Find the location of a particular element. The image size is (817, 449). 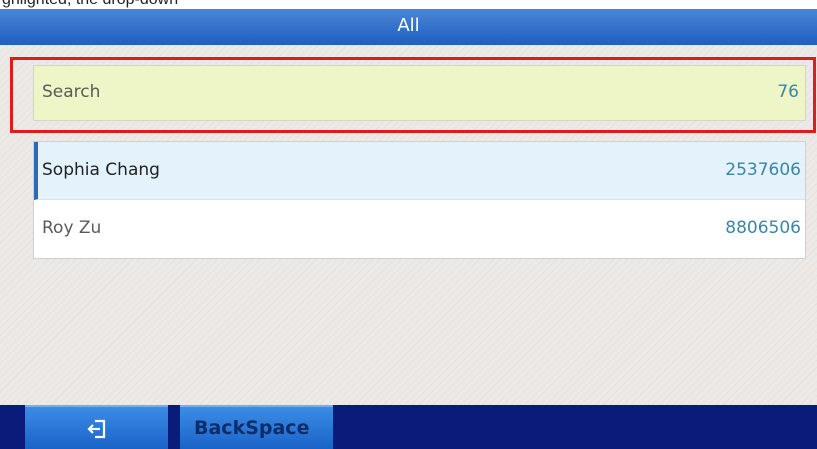

title-bar: All is located at coordinates (408, 27).